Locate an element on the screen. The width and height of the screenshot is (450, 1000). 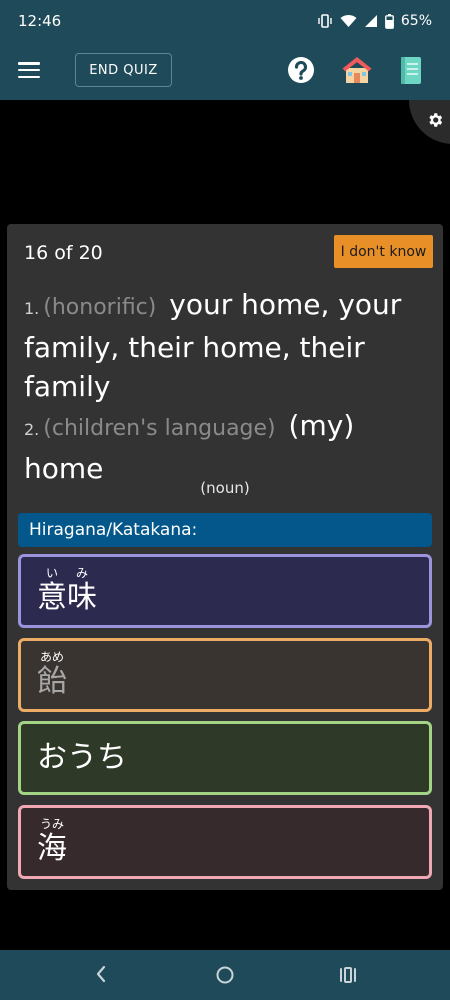
status-time: 12:46 is located at coordinates (40, 21).